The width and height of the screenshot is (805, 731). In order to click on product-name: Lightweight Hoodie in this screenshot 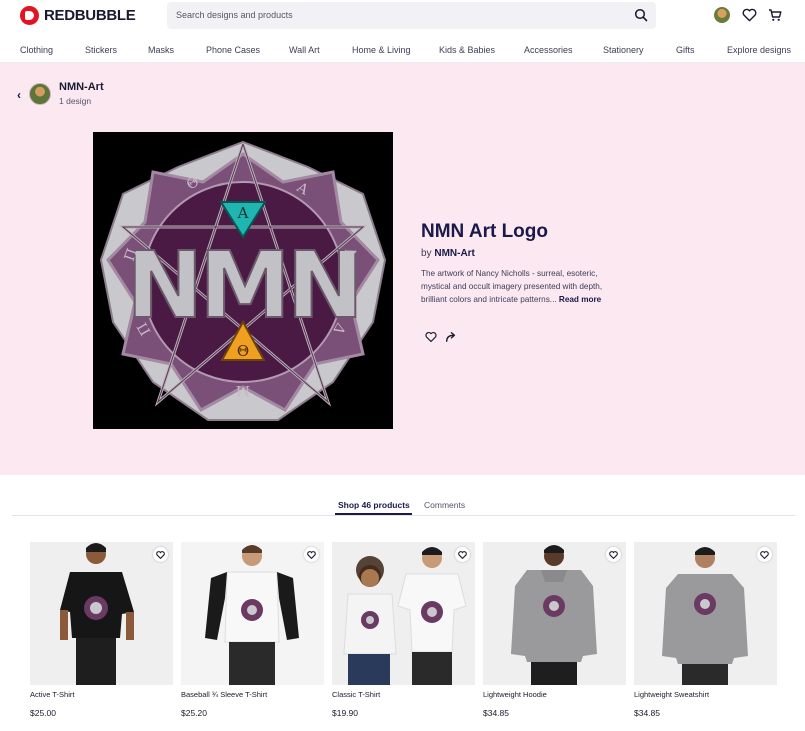, I will do `click(554, 694)`.